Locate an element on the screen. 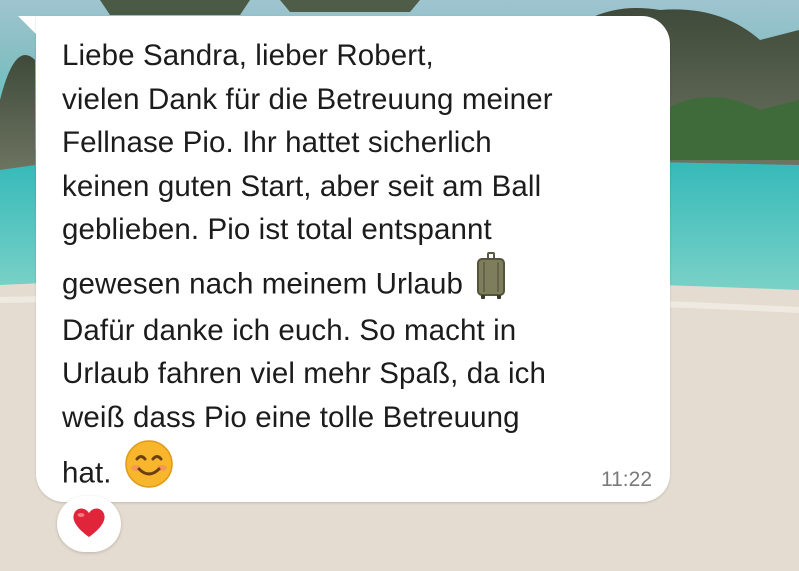  message-timestamp: 11:22 is located at coordinates (626, 479).